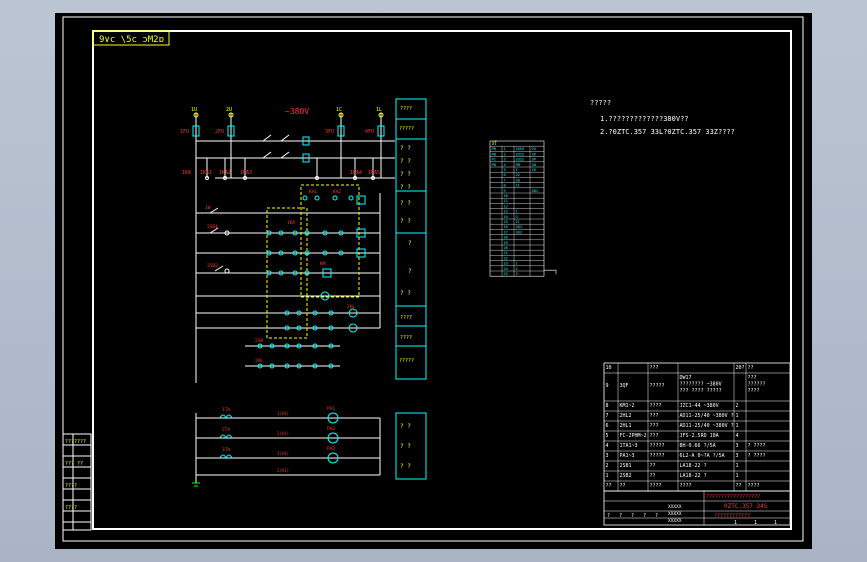  Describe the element at coordinates (506, 217) in the screenshot. I see `terminal-table-cell: 14` at that location.